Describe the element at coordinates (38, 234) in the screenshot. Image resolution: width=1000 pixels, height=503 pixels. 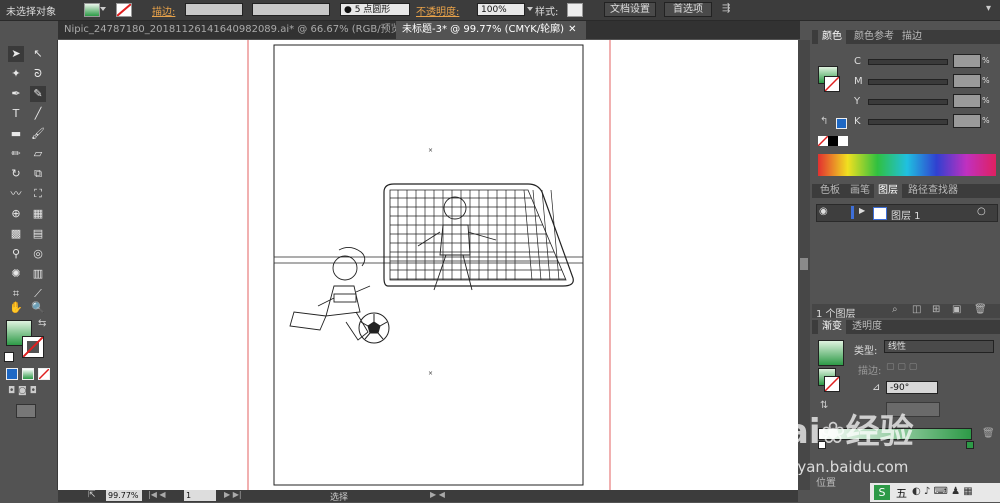
I see `gradient-tool-icon: ▤` at that location.